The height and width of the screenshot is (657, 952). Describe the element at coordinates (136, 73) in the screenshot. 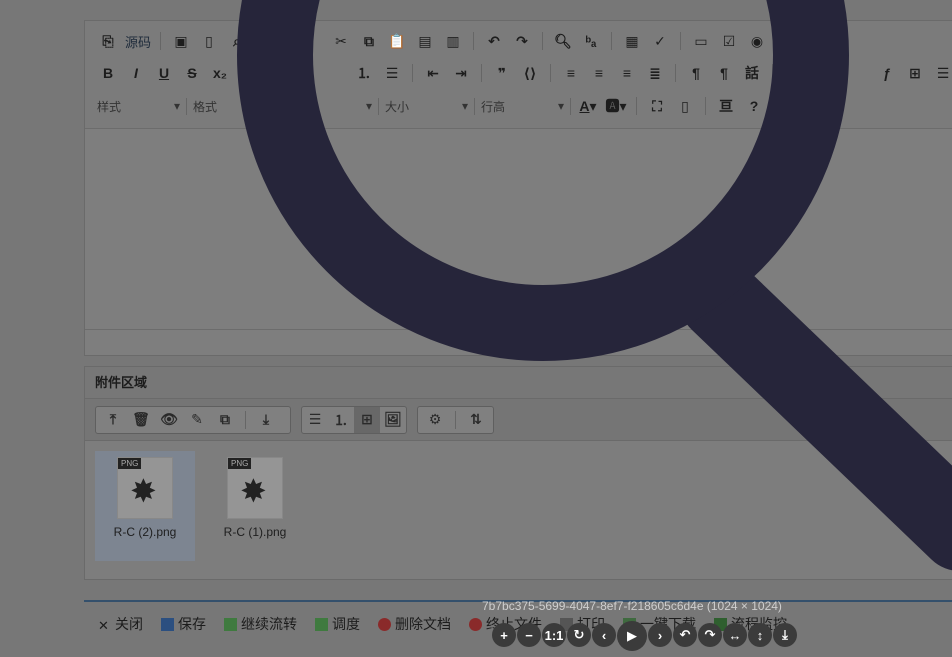

I see `italic-icon: I` at that location.